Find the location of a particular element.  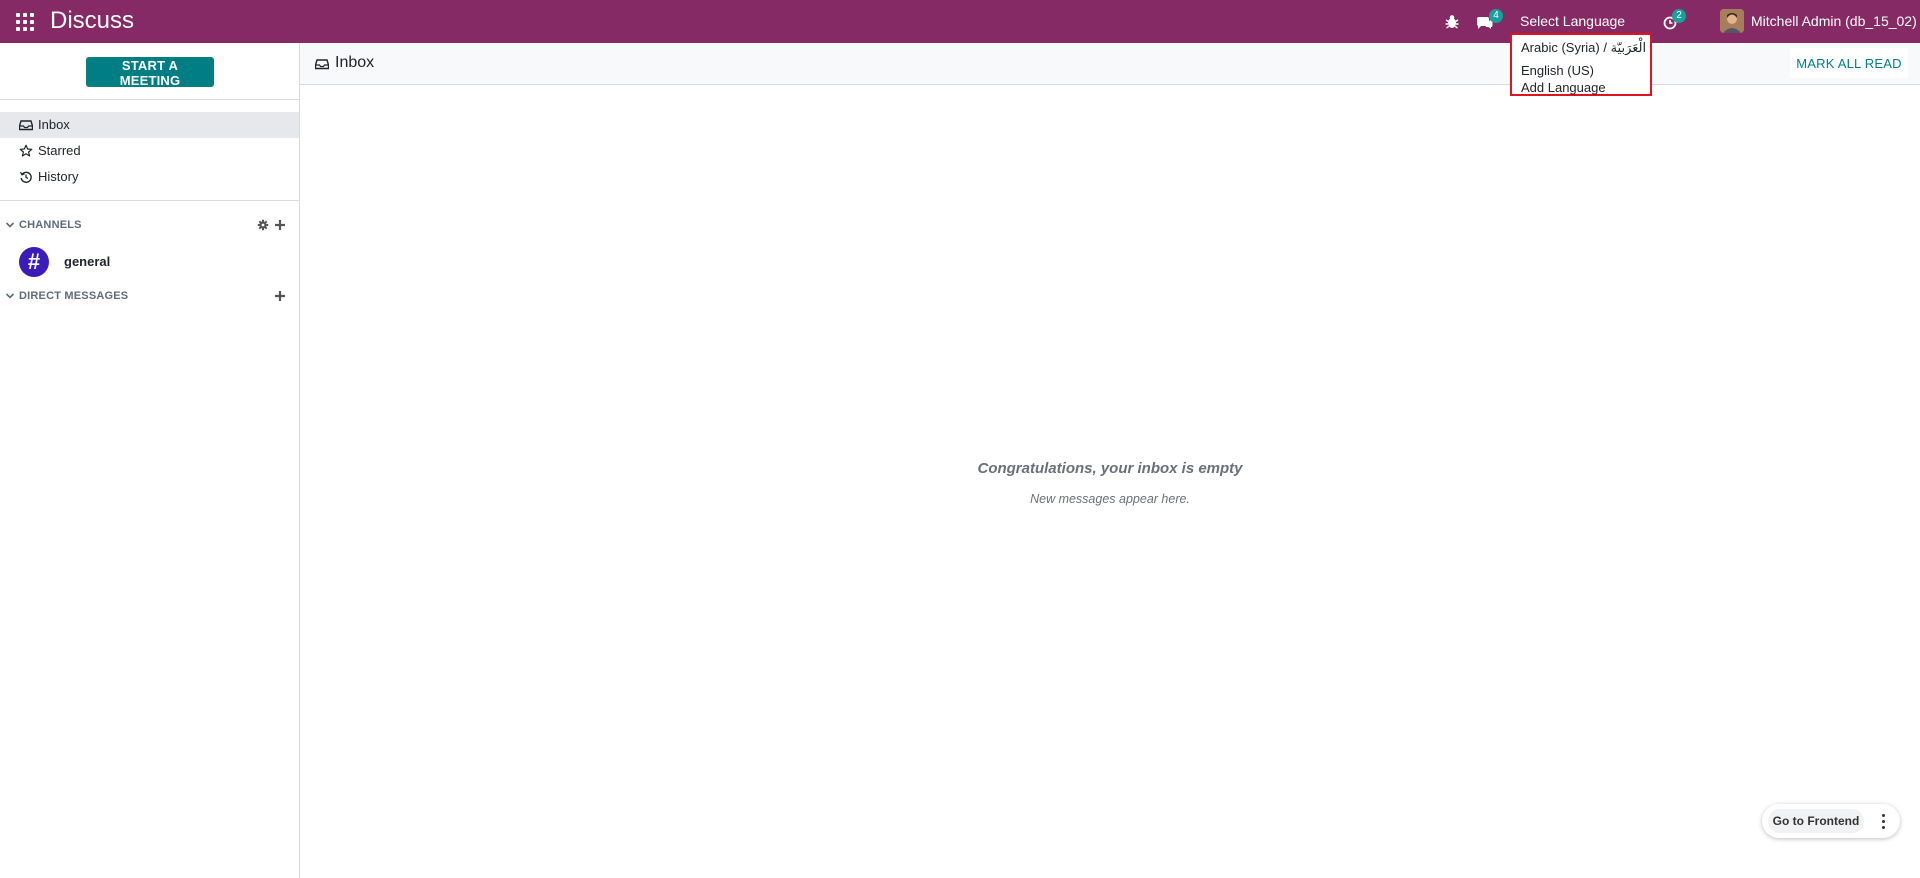

user-avatar is located at coordinates (1732, 21).